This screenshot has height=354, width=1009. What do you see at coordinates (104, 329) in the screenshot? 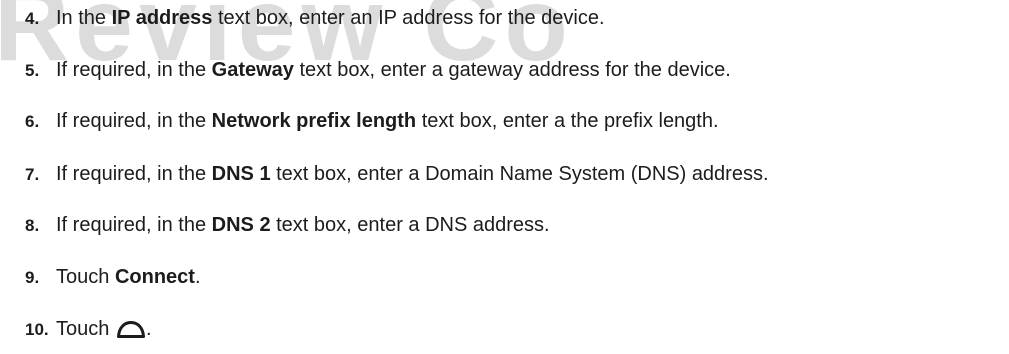
I see `step-text: Touch .` at bounding box center [104, 329].